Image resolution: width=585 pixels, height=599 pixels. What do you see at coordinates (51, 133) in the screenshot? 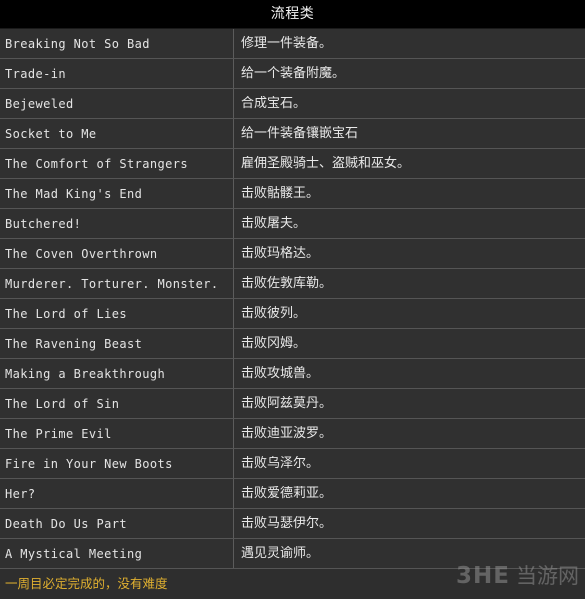
I see `achievement-name-cell: Socket to Me` at bounding box center [51, 133].